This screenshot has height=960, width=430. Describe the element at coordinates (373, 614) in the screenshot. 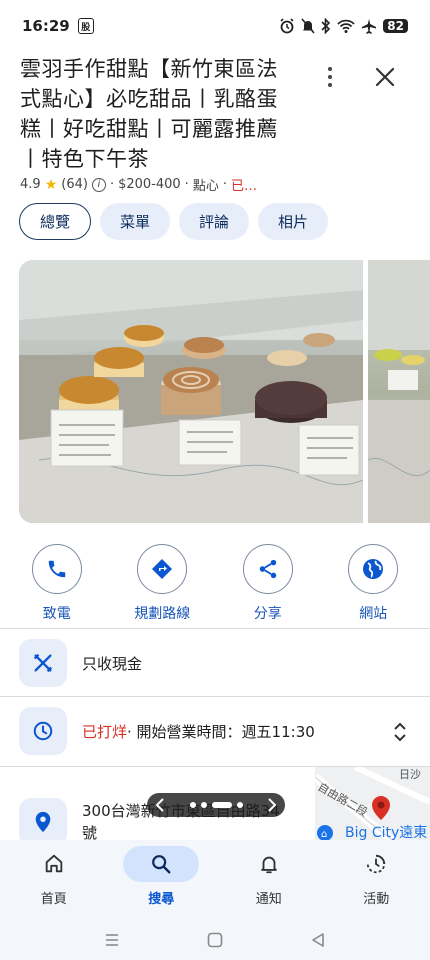

I see `action-label: 網站` at that location.